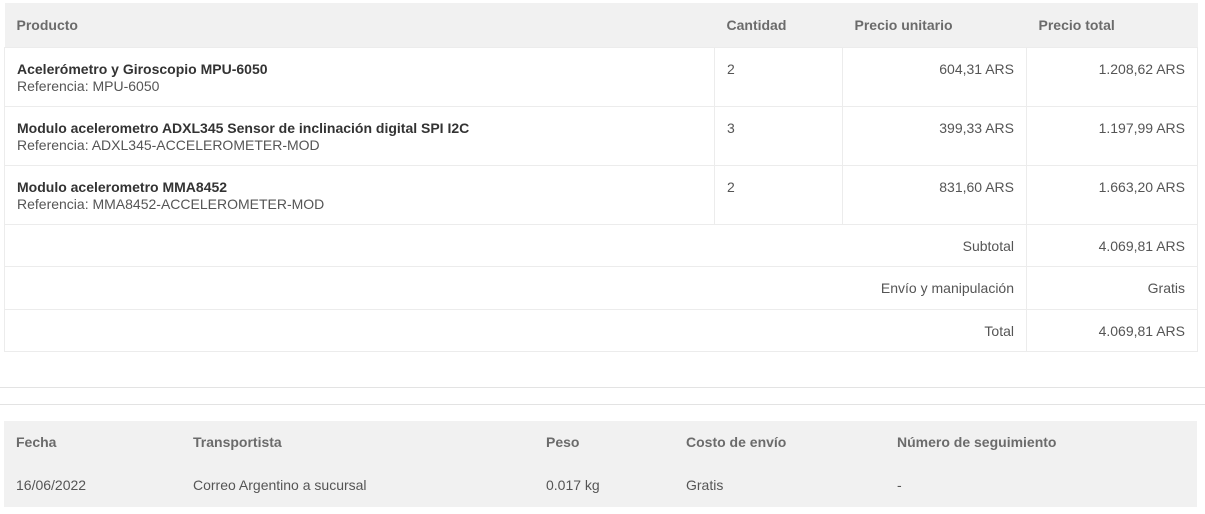 The height and width of the screenshot is (514, 1205). I want to click on product-reference: Referencia: ADXL345-ACCELEROMETER-MOD, so click(168, 145).